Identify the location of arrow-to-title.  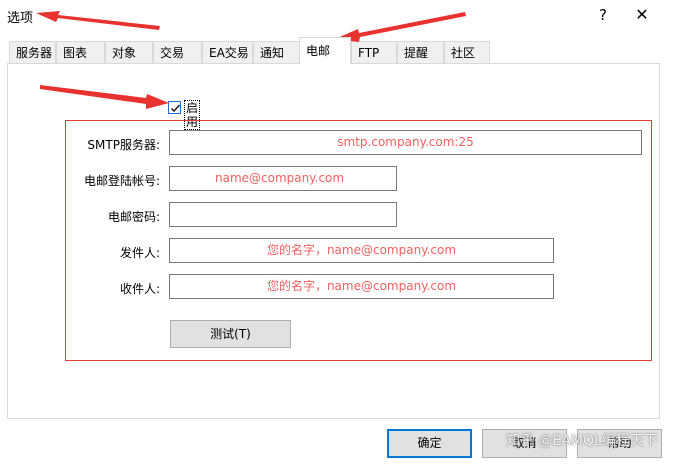
(98, 20).